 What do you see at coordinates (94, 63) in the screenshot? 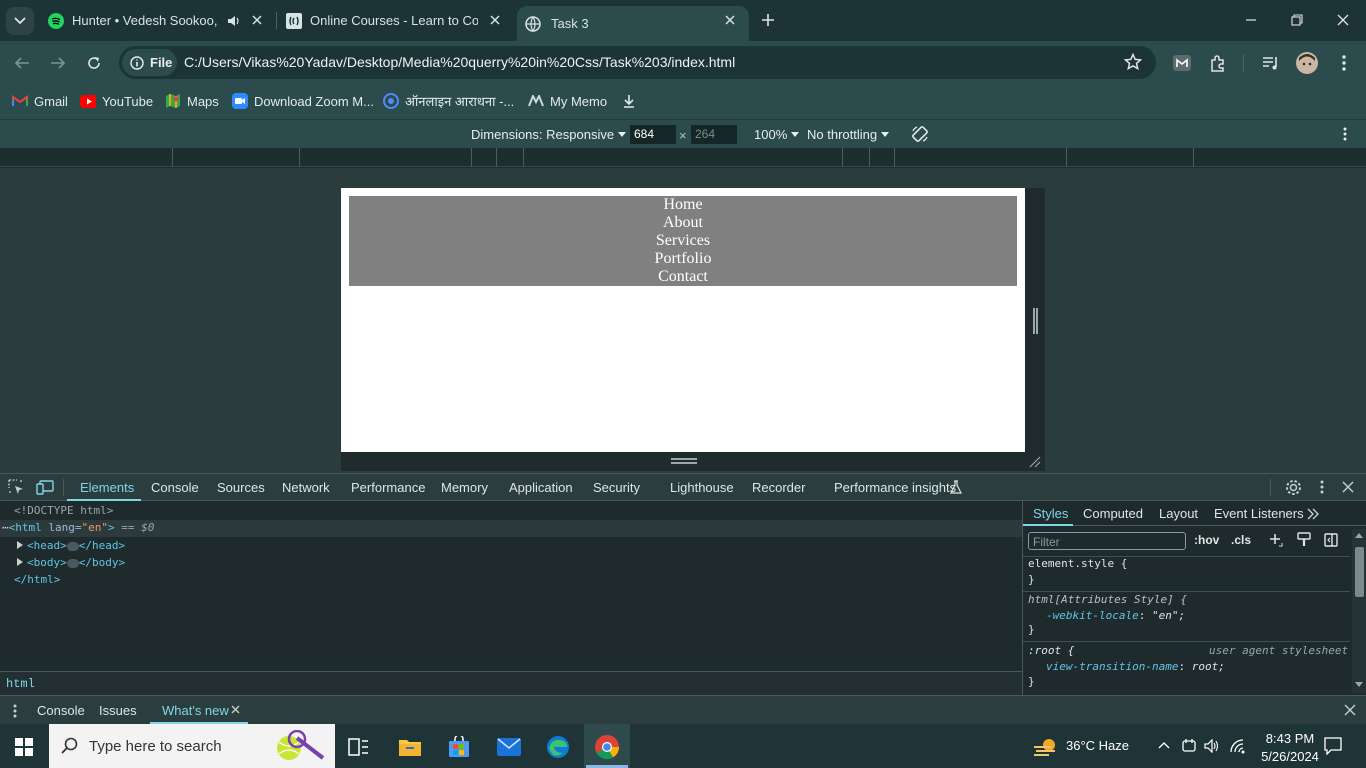
I see `reload-button` at bounding box center [94, 63].